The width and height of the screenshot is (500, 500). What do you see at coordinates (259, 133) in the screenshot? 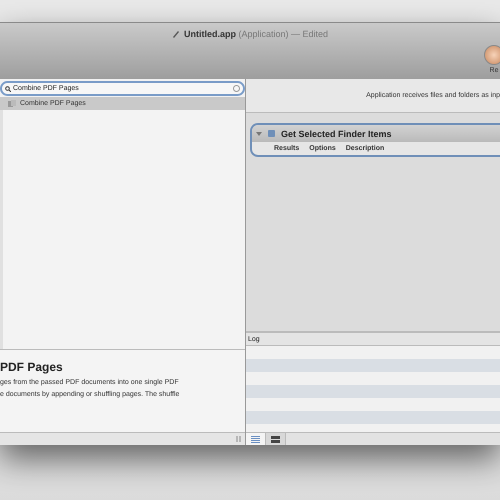
I see `disclosure-triangle-icon` at bounding box center [259, 133].